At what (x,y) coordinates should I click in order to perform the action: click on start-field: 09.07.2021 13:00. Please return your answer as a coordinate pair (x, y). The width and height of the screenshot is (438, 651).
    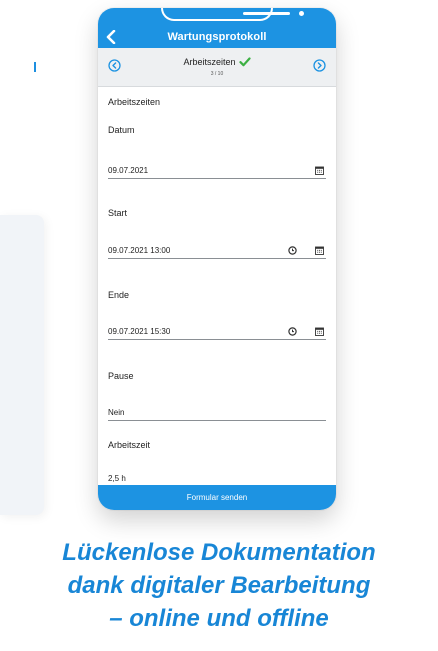
    Looking at the image, I should click on (217, 251).